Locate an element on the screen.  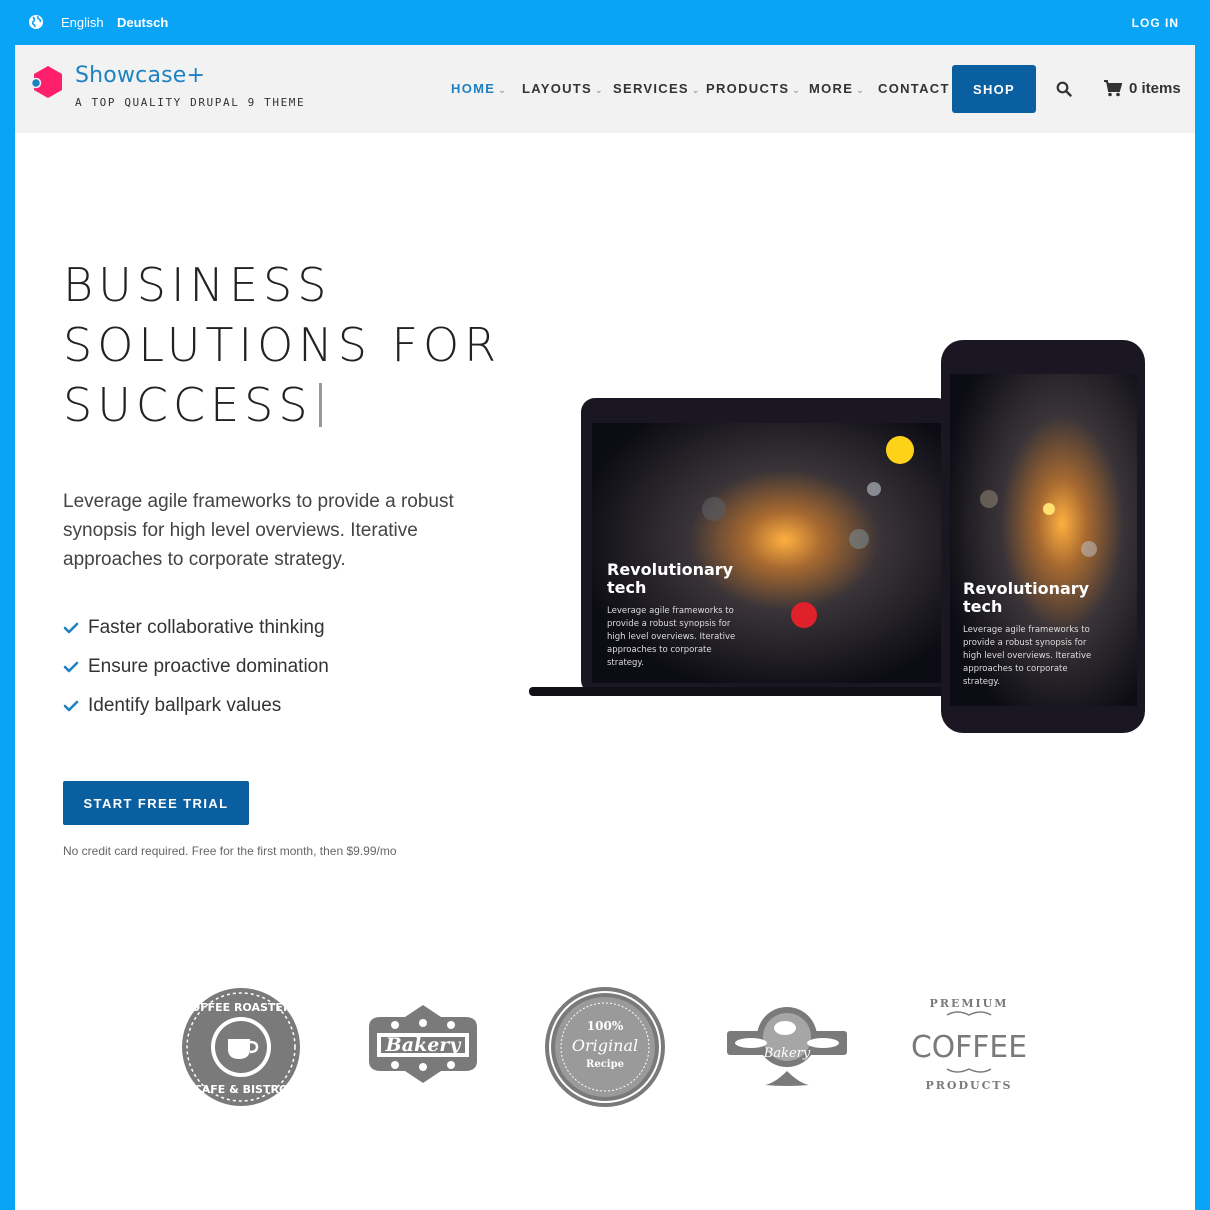
original-recipe-line-1: 100% is located at coordinates (605, 1026).